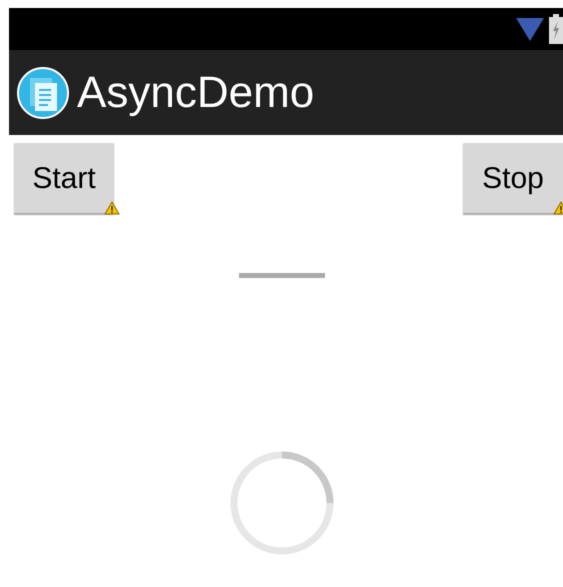 This screenshot has width=563, height=587. What do you see at coordinates (43, 92) in the screenshot?
I see `app-icon` at bounding box center [43, 92].